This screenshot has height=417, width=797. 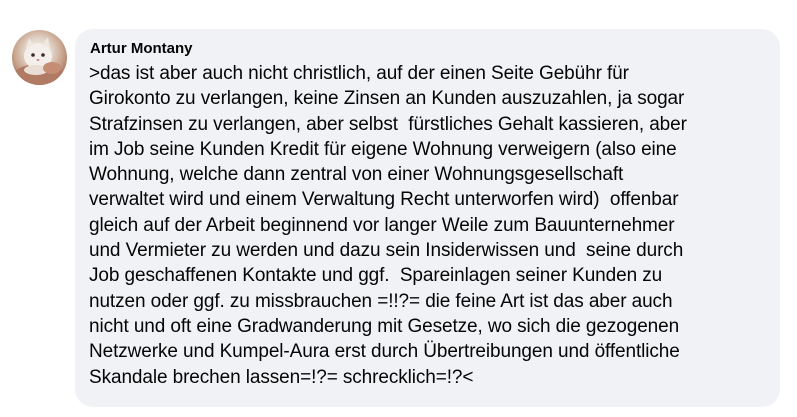 What do you see at coordinates (141, 49) in the screenshot?
I see `comment-author-name: Artur Montany` at bounding box center [141, 49].